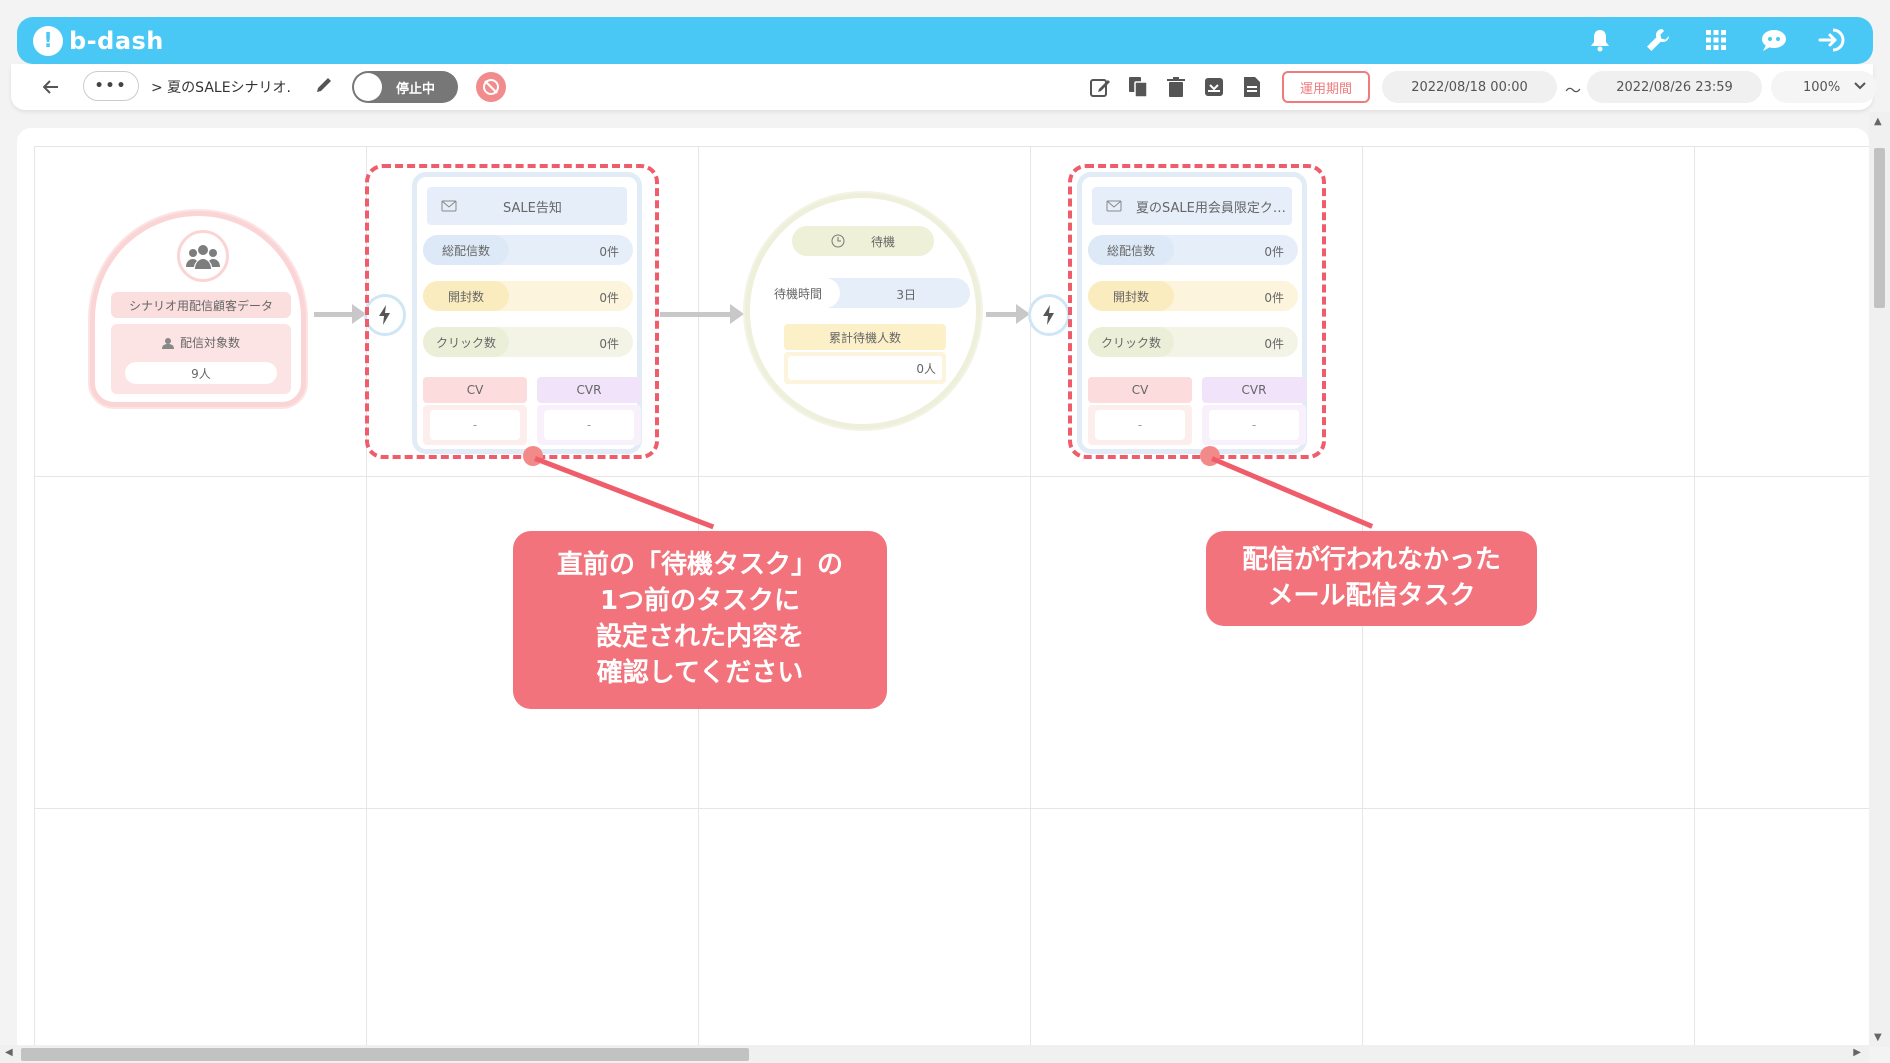  What do you see at coordinates (1860, 87) in the screenshot?
I see `chevron-down-icon` at bounding box center [1860, 87].